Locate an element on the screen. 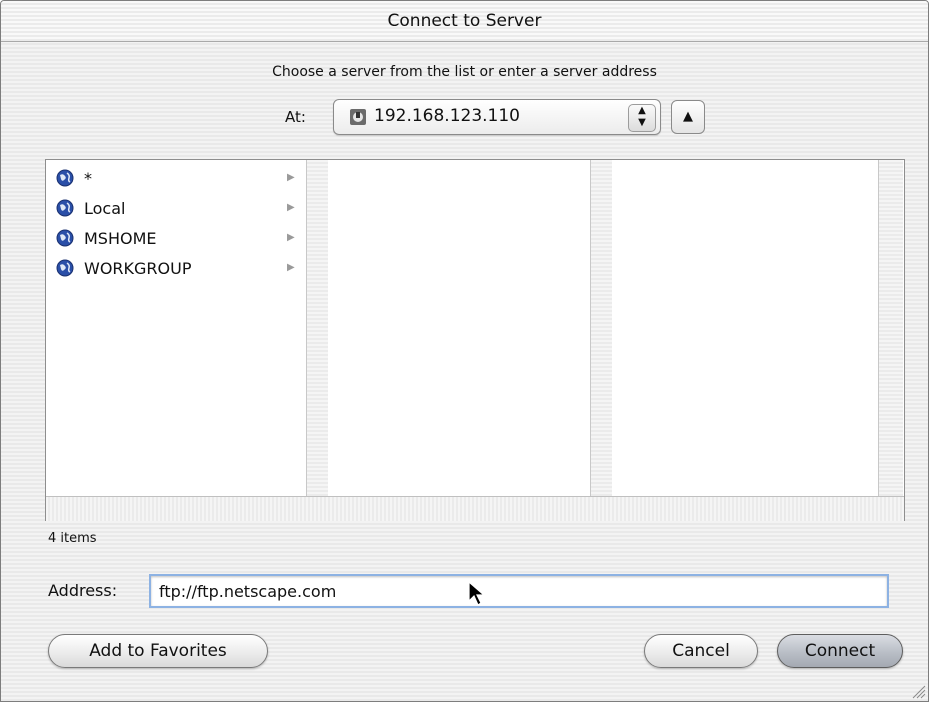  list-item: * ▶ is located at coordinates (176, 179).